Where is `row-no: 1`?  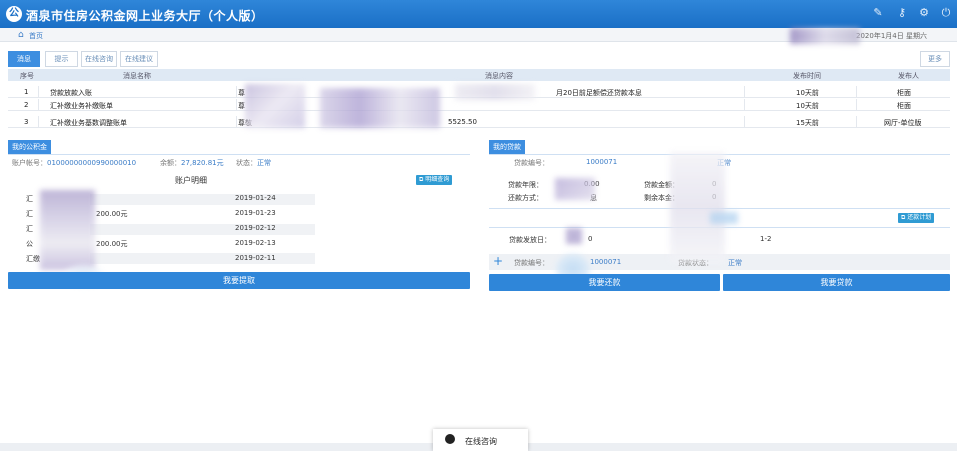 row-no: 1 is located at coordinates (26, 92).